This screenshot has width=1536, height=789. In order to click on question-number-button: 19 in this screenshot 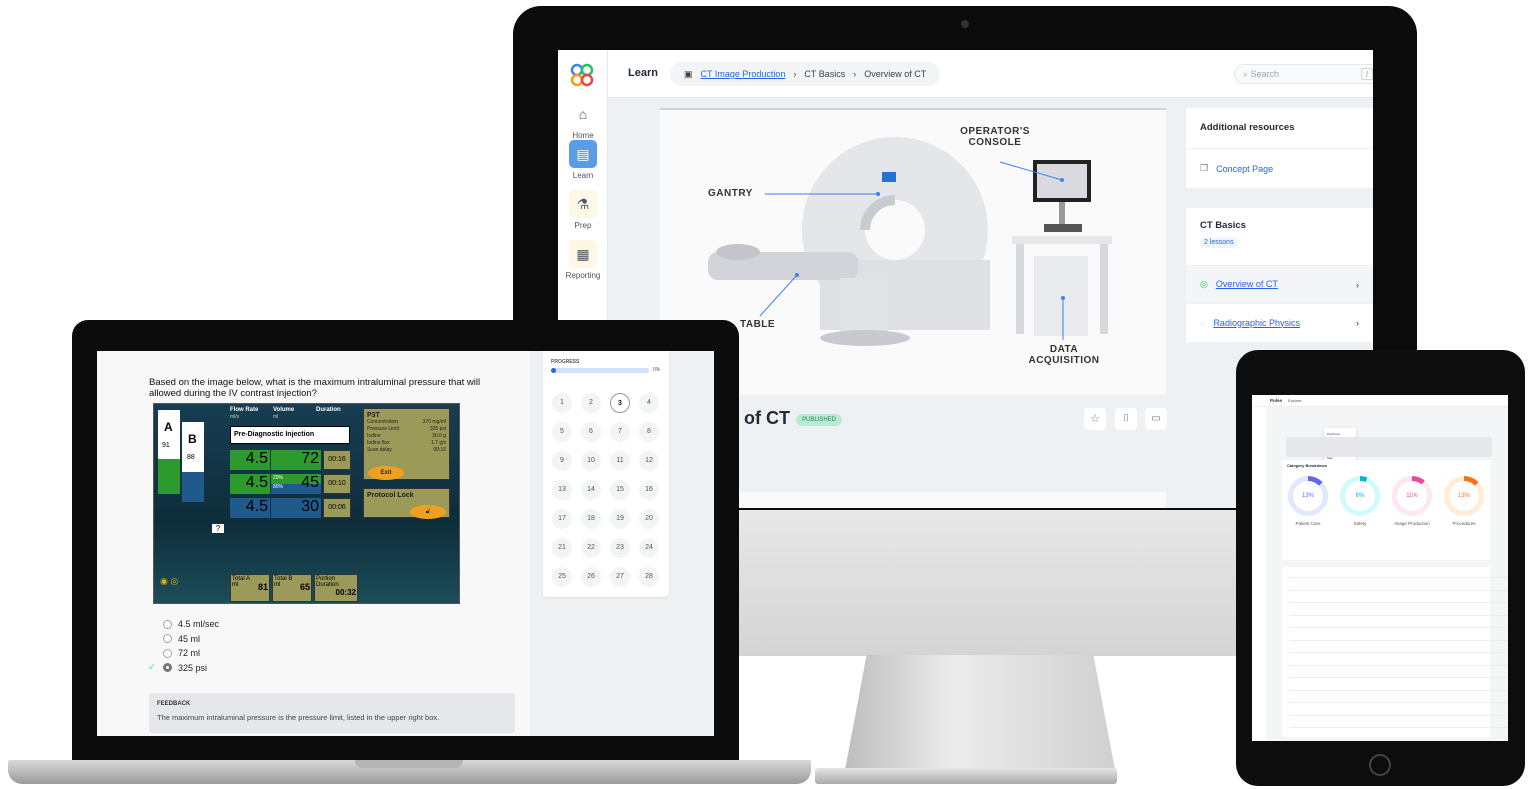, I will do `click(620, 519)`.